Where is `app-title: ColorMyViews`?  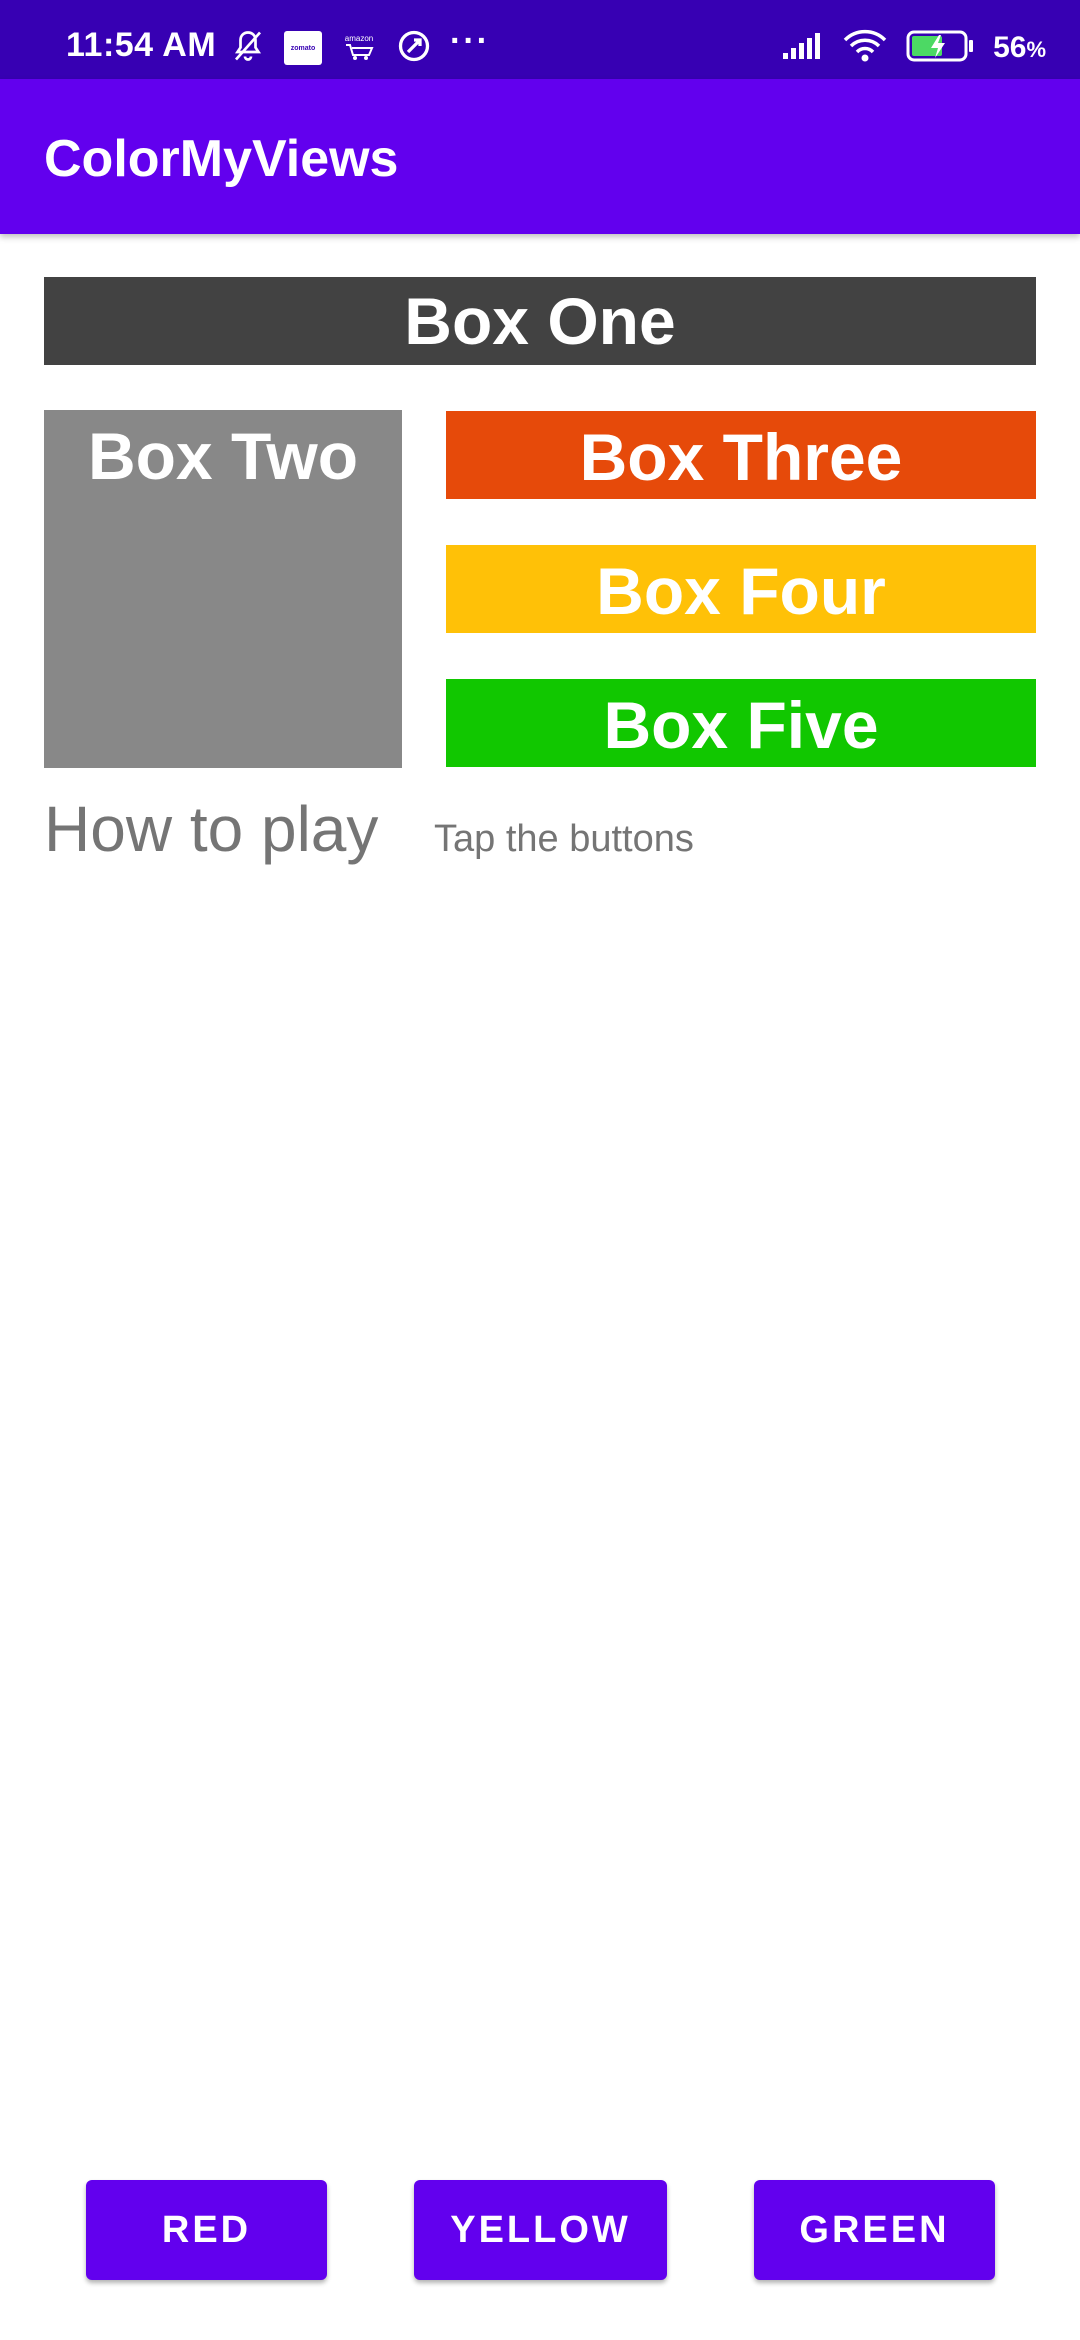
app-title: ColorMyViews is located at coordinates (221, 159).